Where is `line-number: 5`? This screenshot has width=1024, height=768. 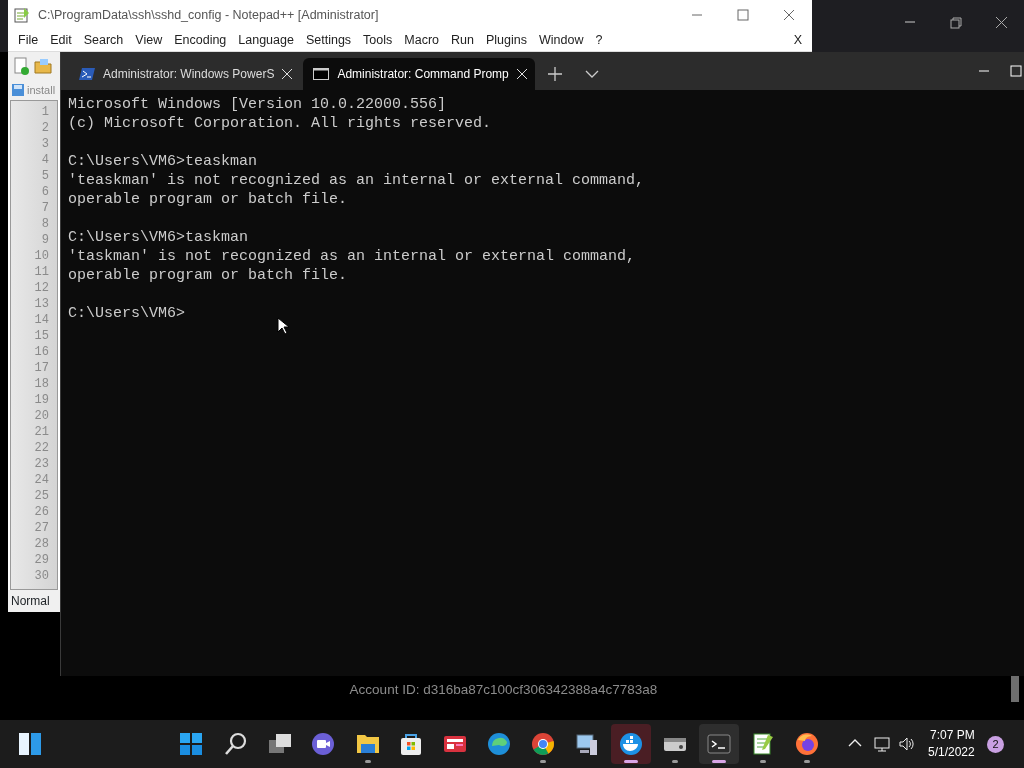 line-number: 5 is located at coordinates (44, 176).